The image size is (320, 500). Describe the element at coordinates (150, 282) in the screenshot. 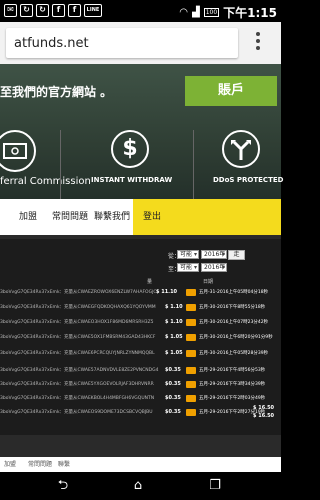

I see `amount-header: 量` at that location.